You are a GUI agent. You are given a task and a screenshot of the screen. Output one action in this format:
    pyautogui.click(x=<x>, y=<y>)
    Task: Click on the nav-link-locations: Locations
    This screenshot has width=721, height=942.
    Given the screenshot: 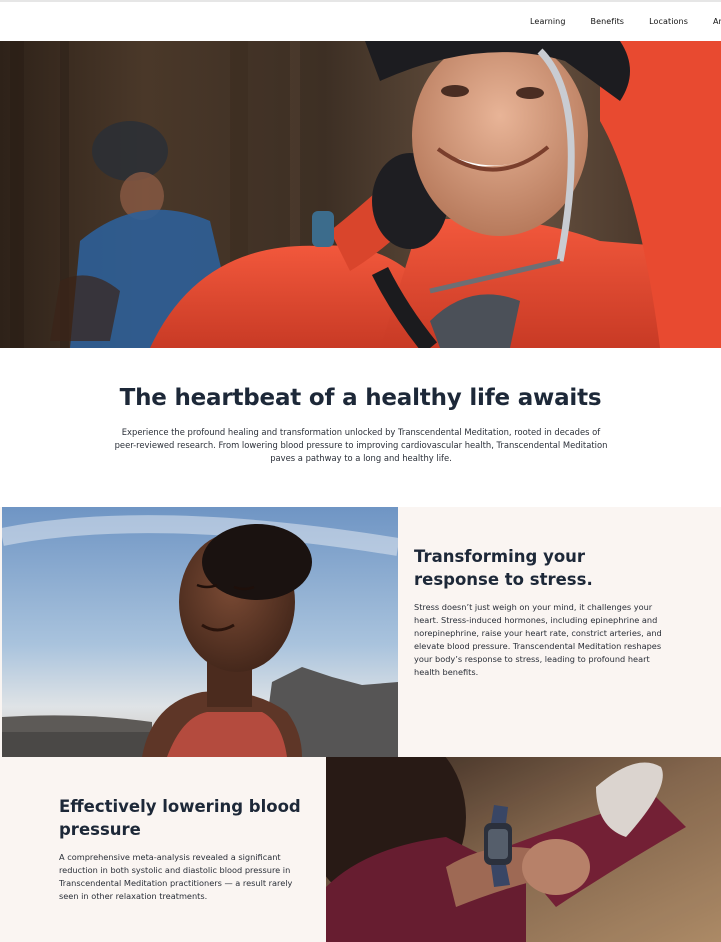 What is the action you would take?
    pyautogui.click(x=668, y=21)
    